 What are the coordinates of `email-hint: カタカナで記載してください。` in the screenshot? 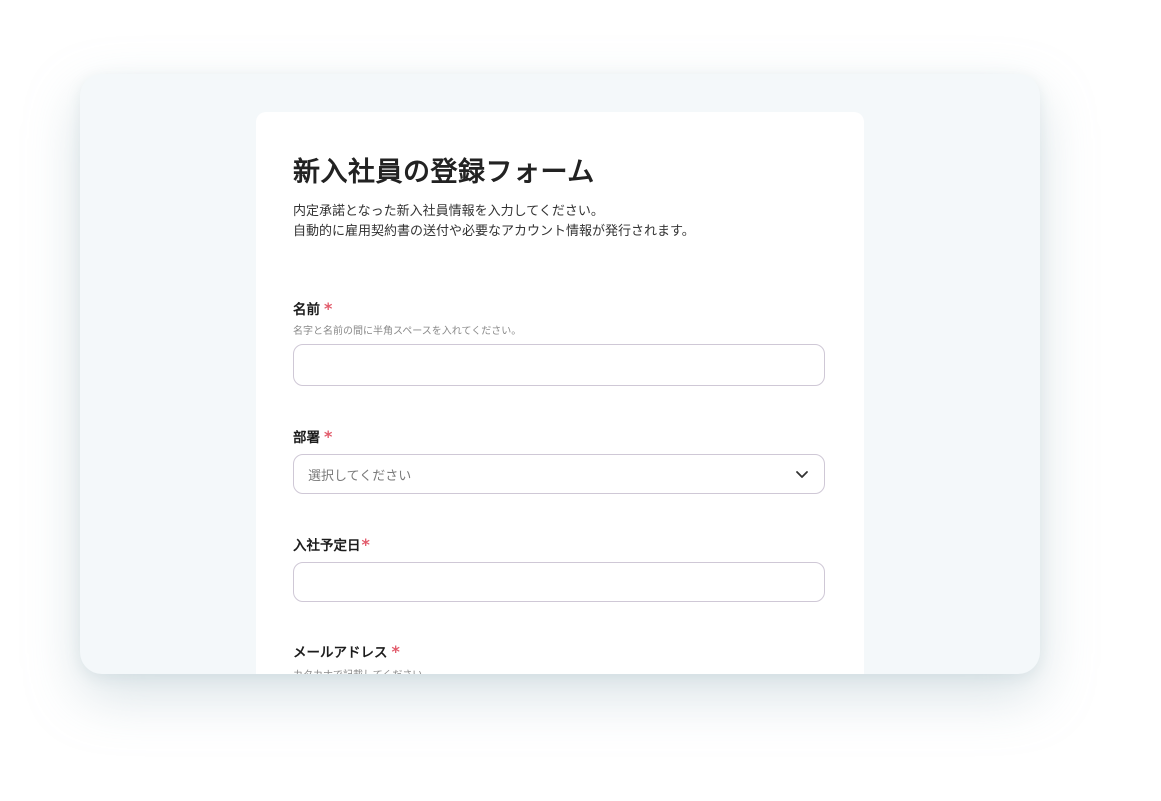 It's located at (362, 670).